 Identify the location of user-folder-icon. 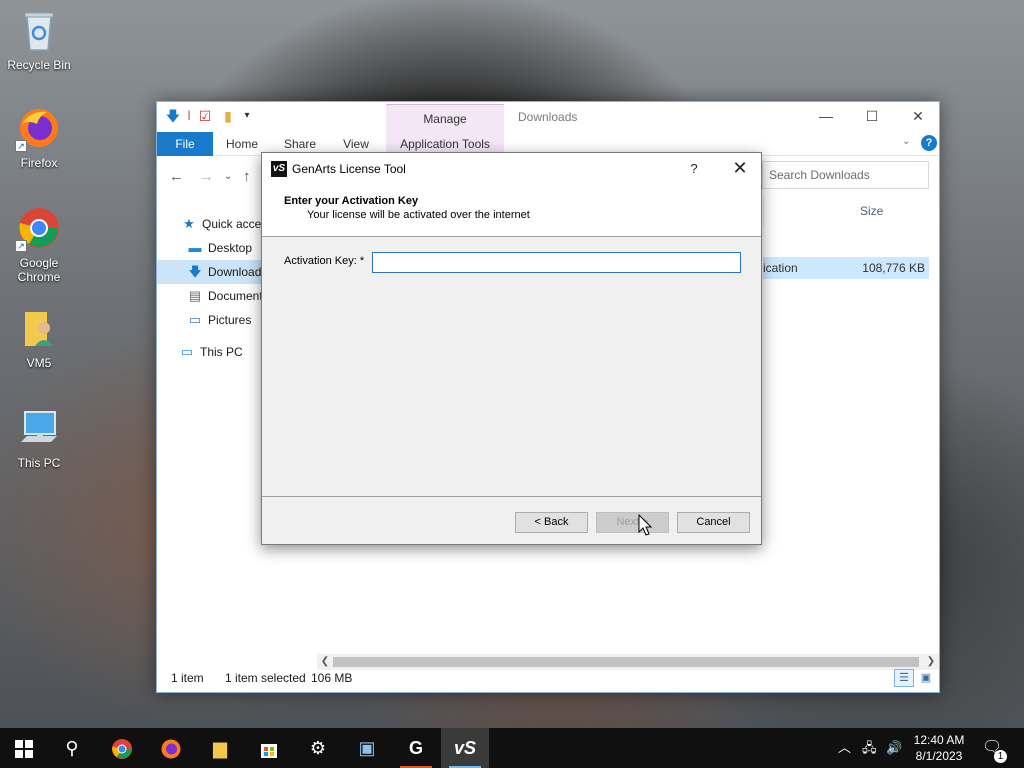
(39, 328).